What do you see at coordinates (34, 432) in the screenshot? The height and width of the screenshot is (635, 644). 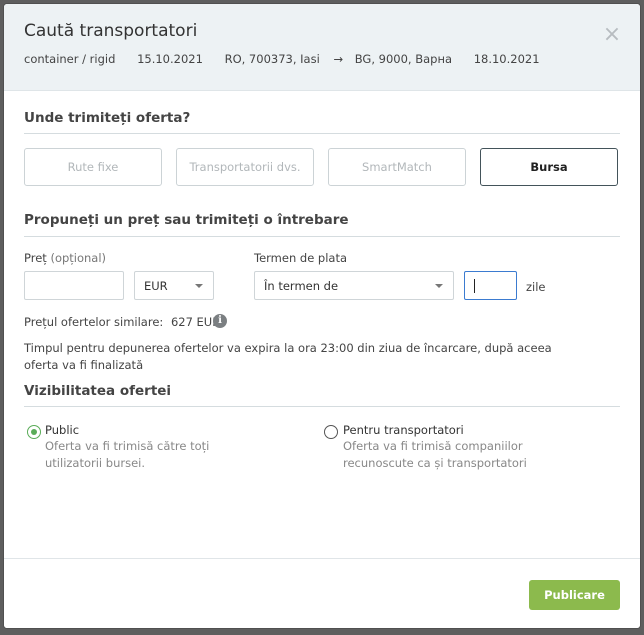 I see `public-radio` at bounding box center [34, 432].